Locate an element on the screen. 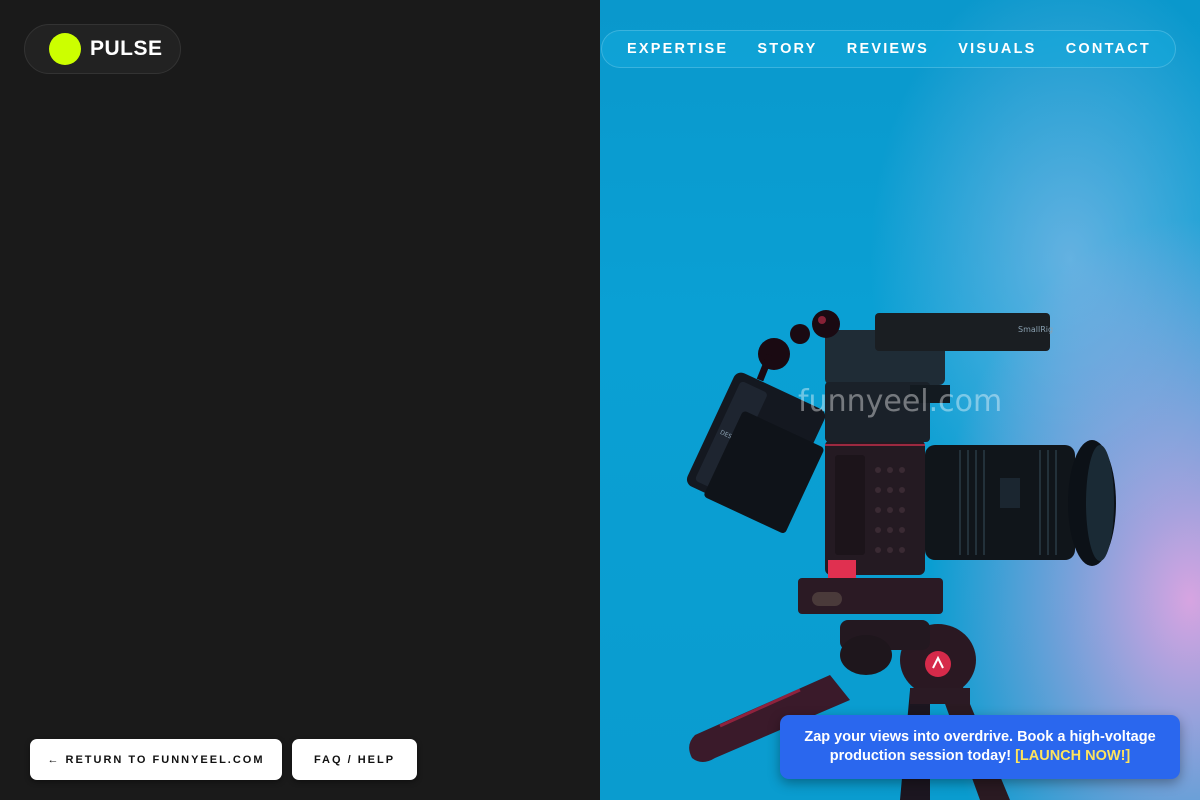  brand-dot-icon is located at coordinates (65, 49).